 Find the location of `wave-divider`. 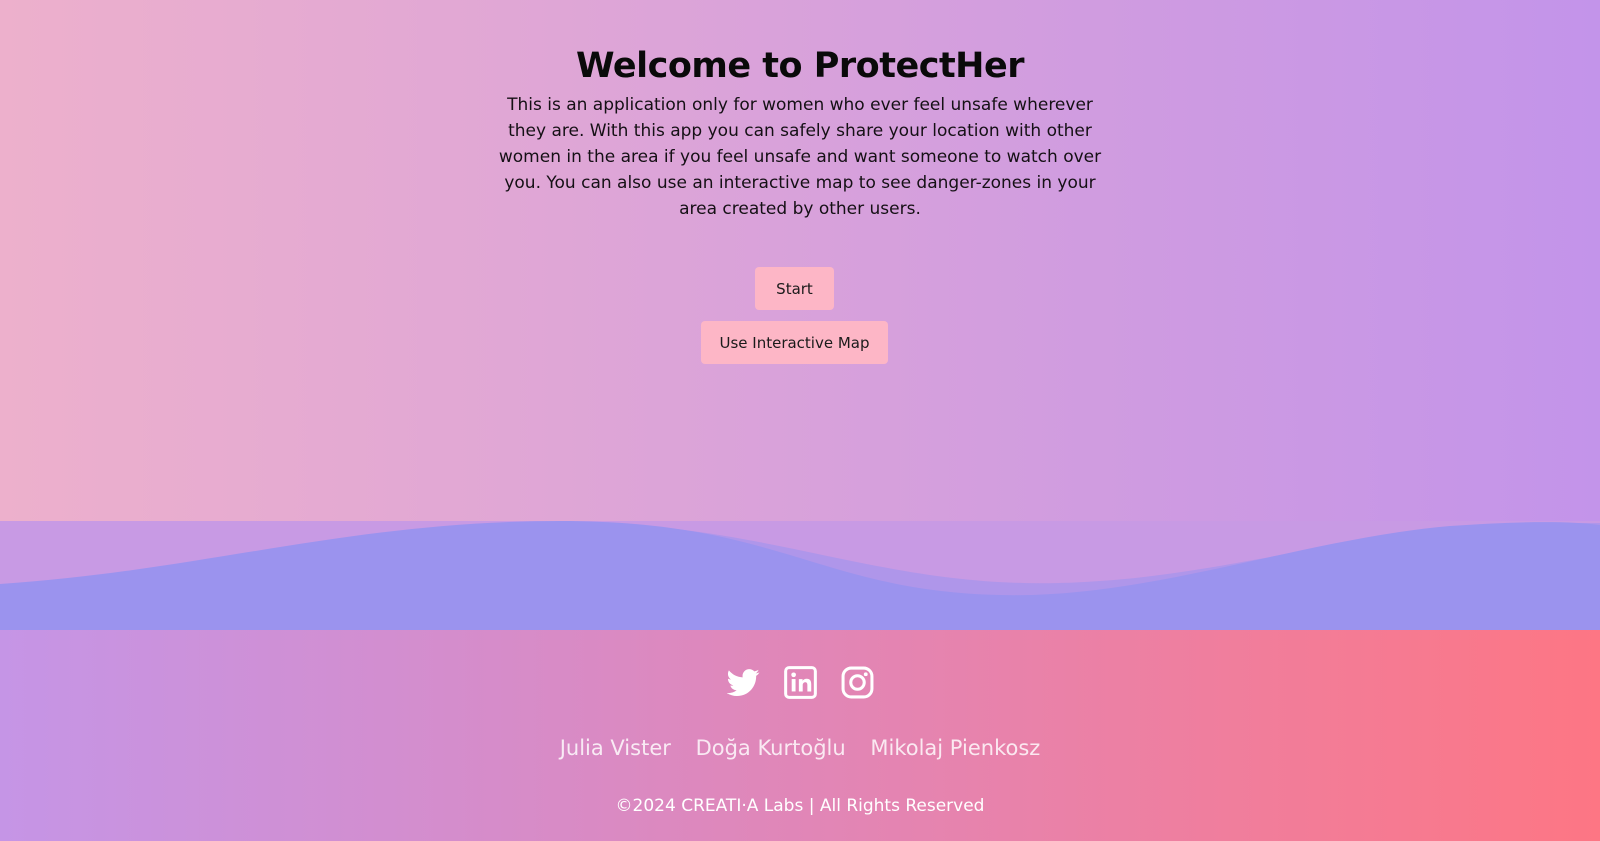

wave-divider is located at coordinates (800, 576).